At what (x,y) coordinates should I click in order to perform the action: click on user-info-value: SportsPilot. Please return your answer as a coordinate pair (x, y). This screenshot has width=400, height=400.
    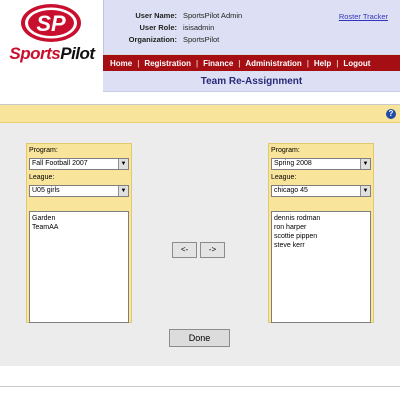
    Looking at the image, I should click on (201, 39).